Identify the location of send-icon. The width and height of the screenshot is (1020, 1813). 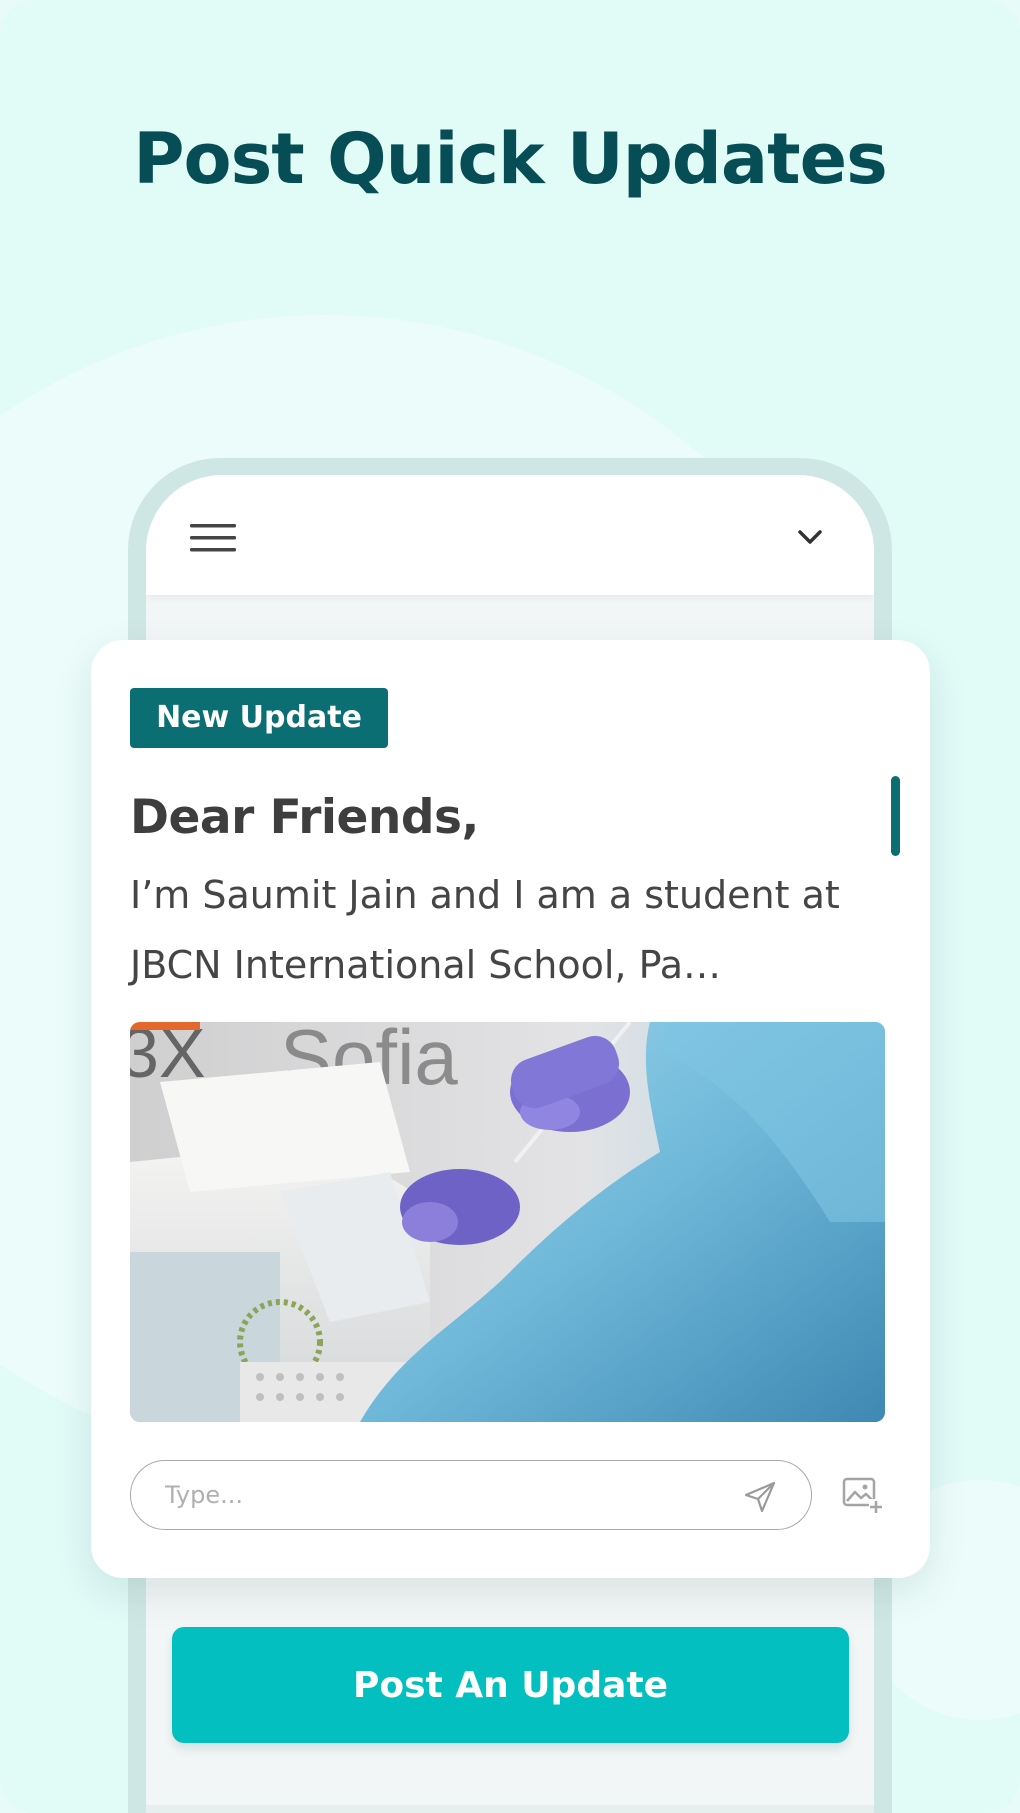
(760, 1497).